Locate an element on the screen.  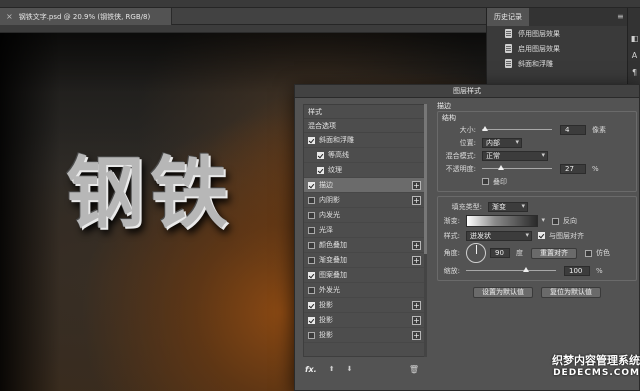
move-down-icon: ⬇ is located at coordinates (350, 369).